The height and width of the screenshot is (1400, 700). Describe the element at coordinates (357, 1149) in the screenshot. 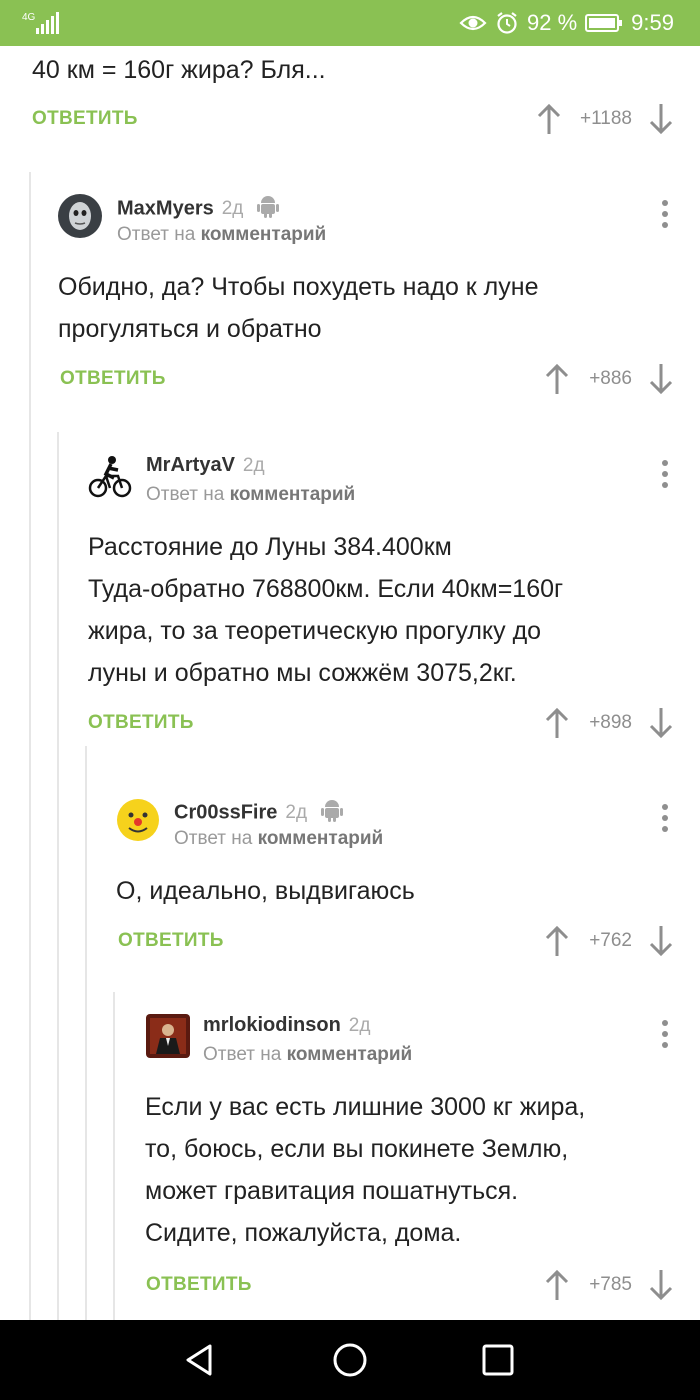

I see `comment-line: то, боюсь, если вы покинете Землю,` at that location.